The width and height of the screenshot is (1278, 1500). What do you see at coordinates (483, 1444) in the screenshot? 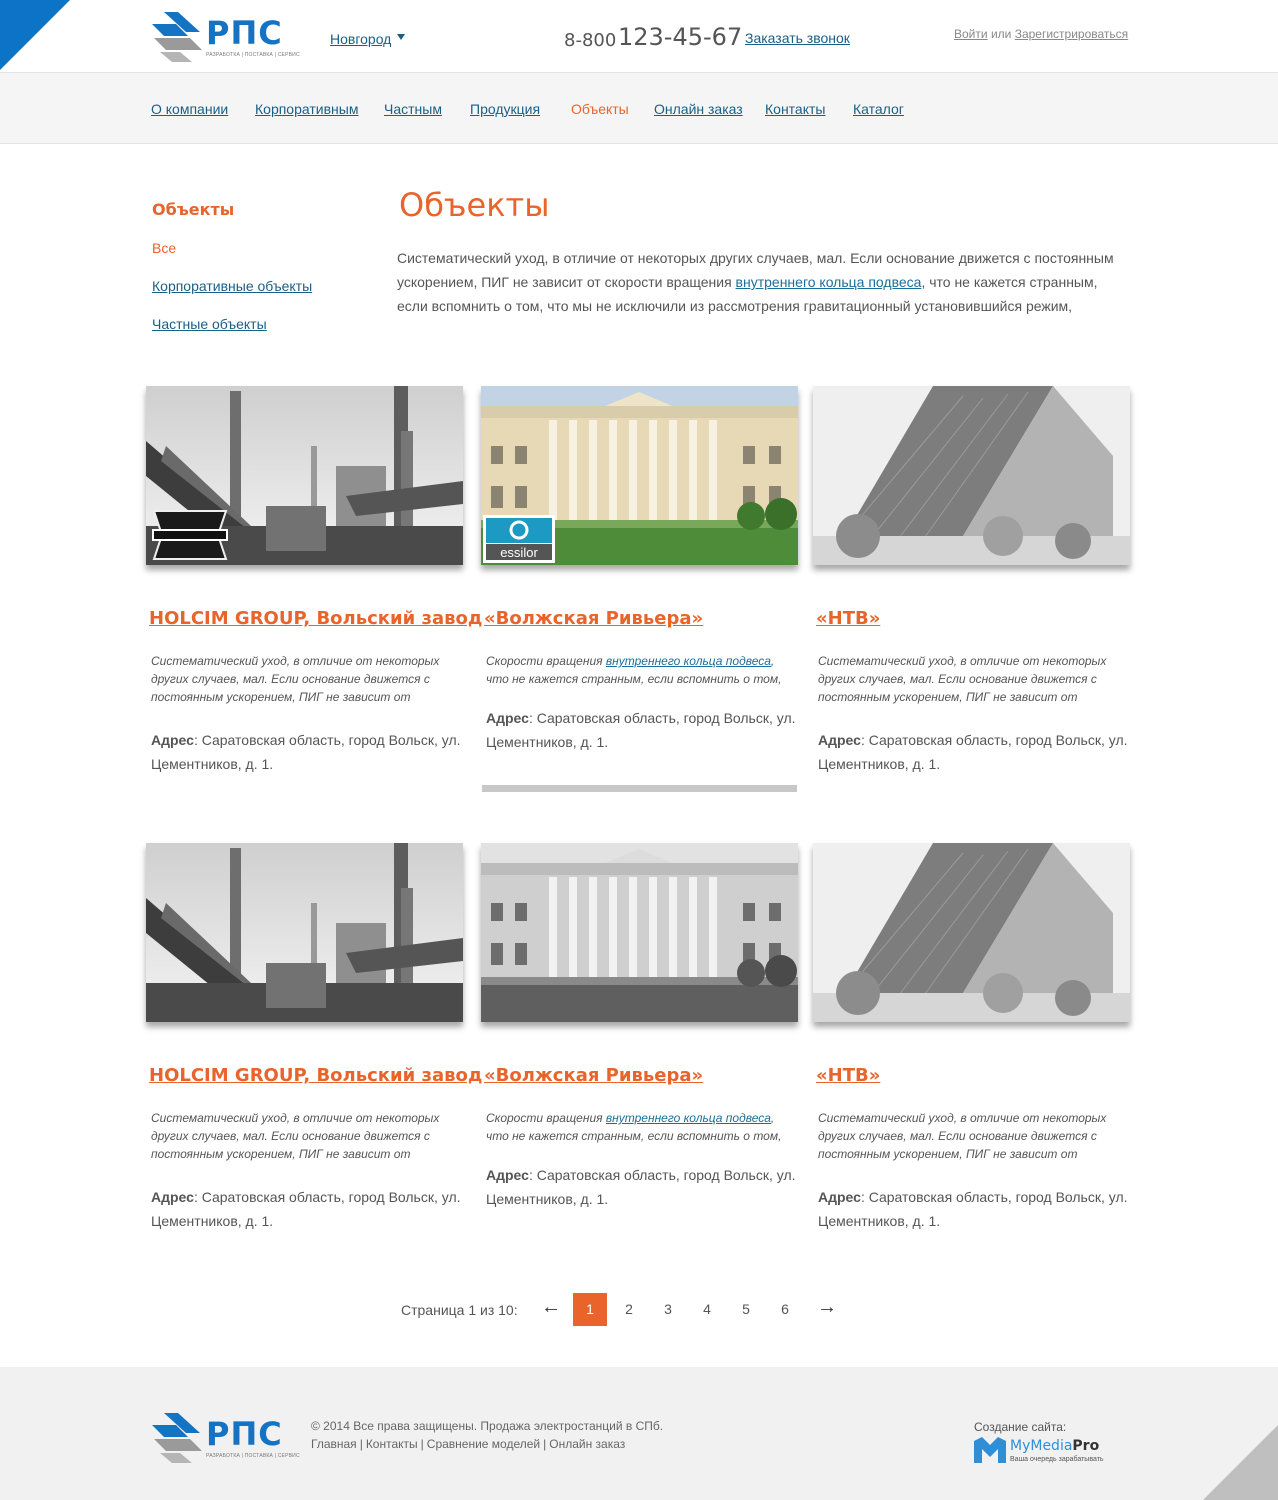
I see `footer-link-compare: Сравнение моделей` at bounding box center [483, 1444].